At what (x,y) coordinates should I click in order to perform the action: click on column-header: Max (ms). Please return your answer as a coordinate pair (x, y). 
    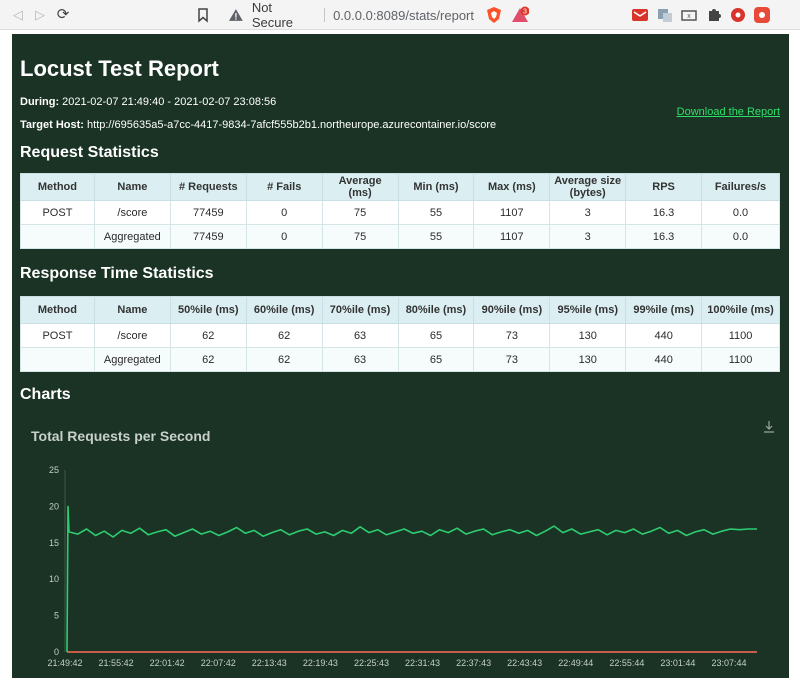
    Looking at the image, I should click on (512, 187).